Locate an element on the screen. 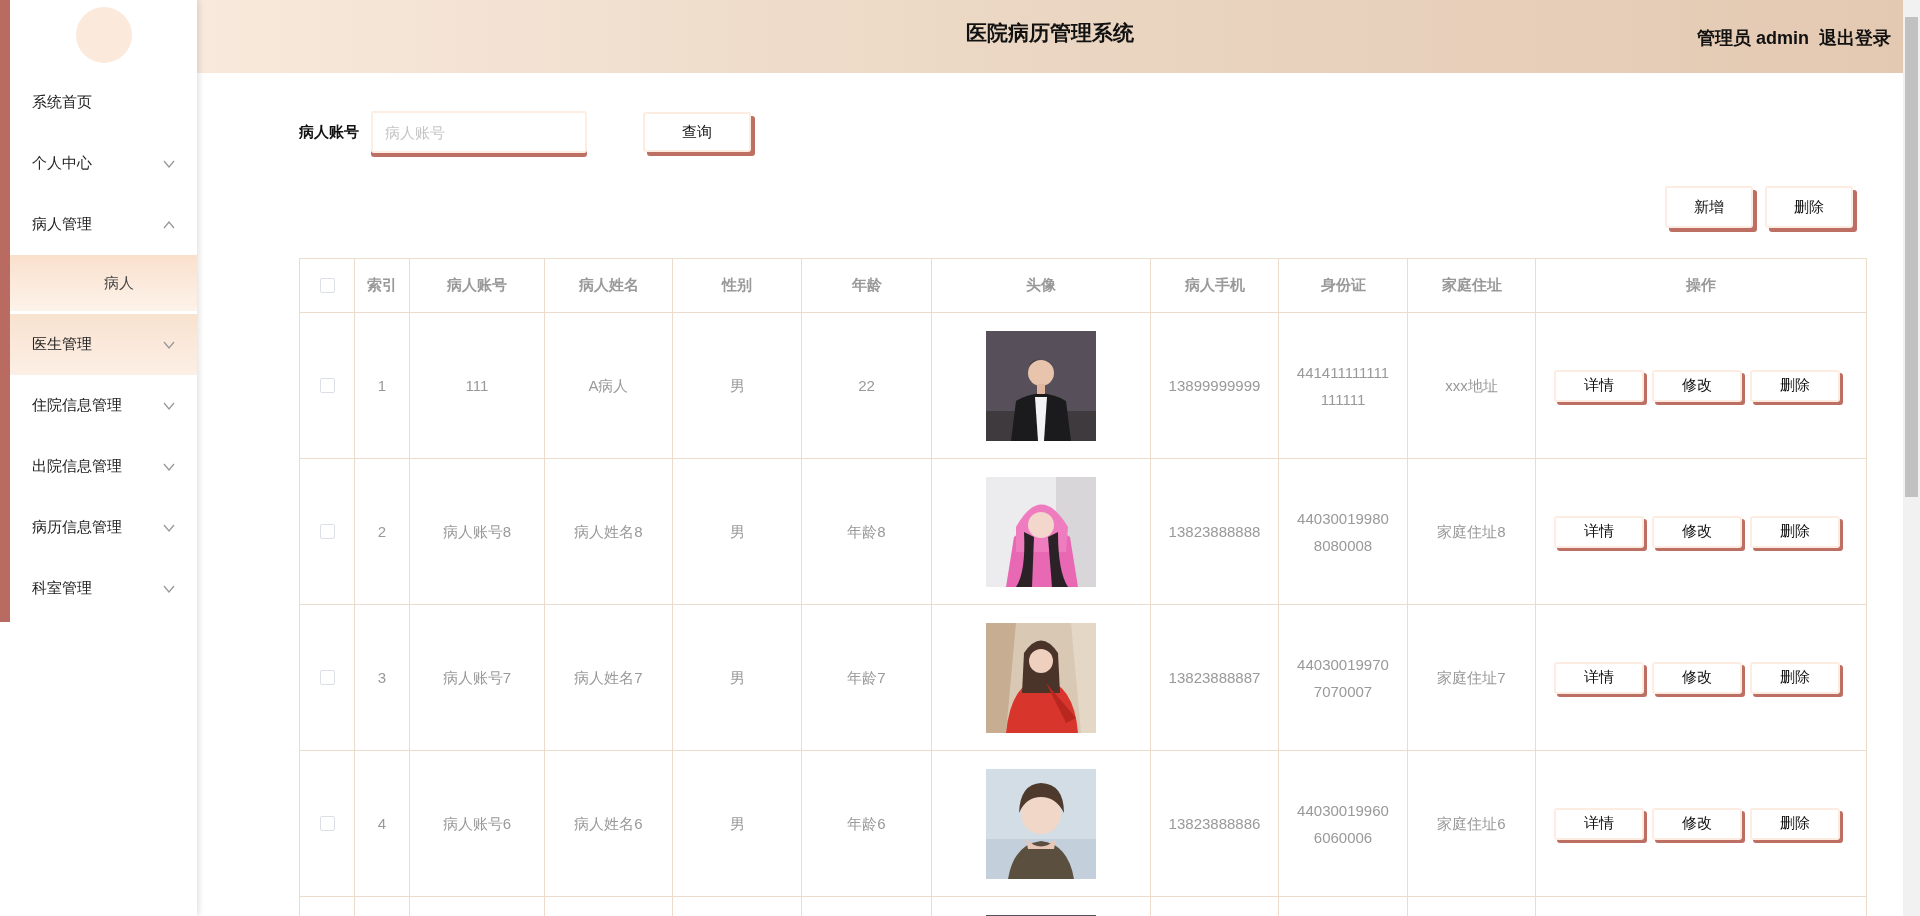 The height and width of the screenshot is (916, 1920). table-cell-text: 13823888887 is located at coordinates (1214, 678).